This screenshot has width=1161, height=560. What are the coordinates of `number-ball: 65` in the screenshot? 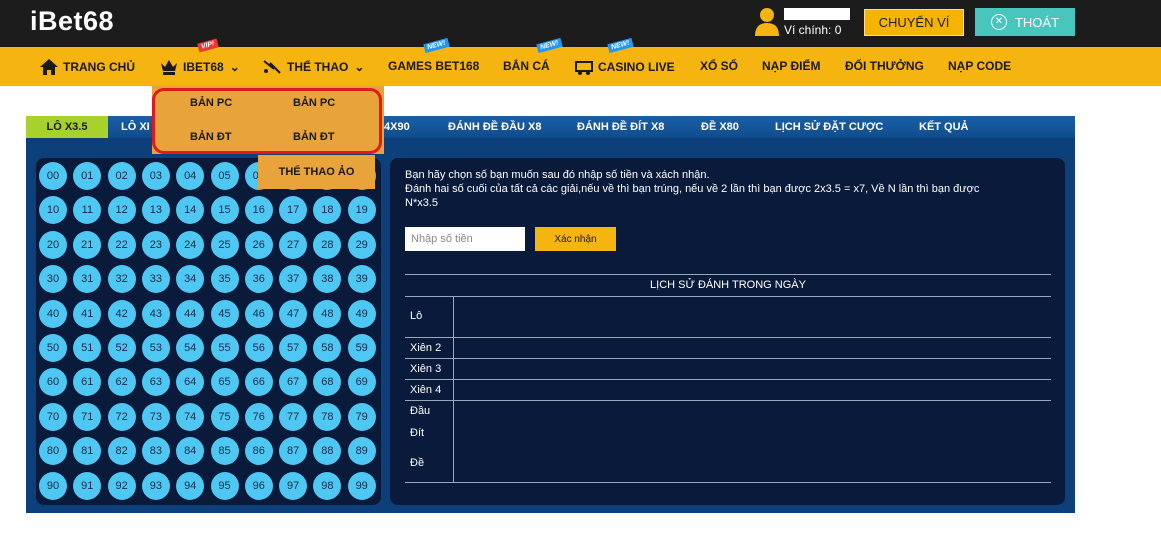 It's located at (224, 382).